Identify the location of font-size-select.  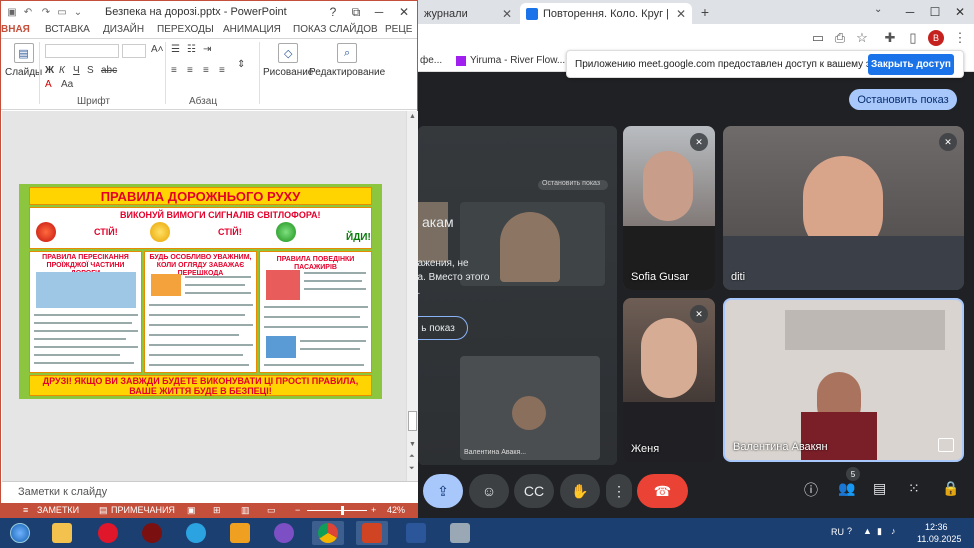
(134, 51).